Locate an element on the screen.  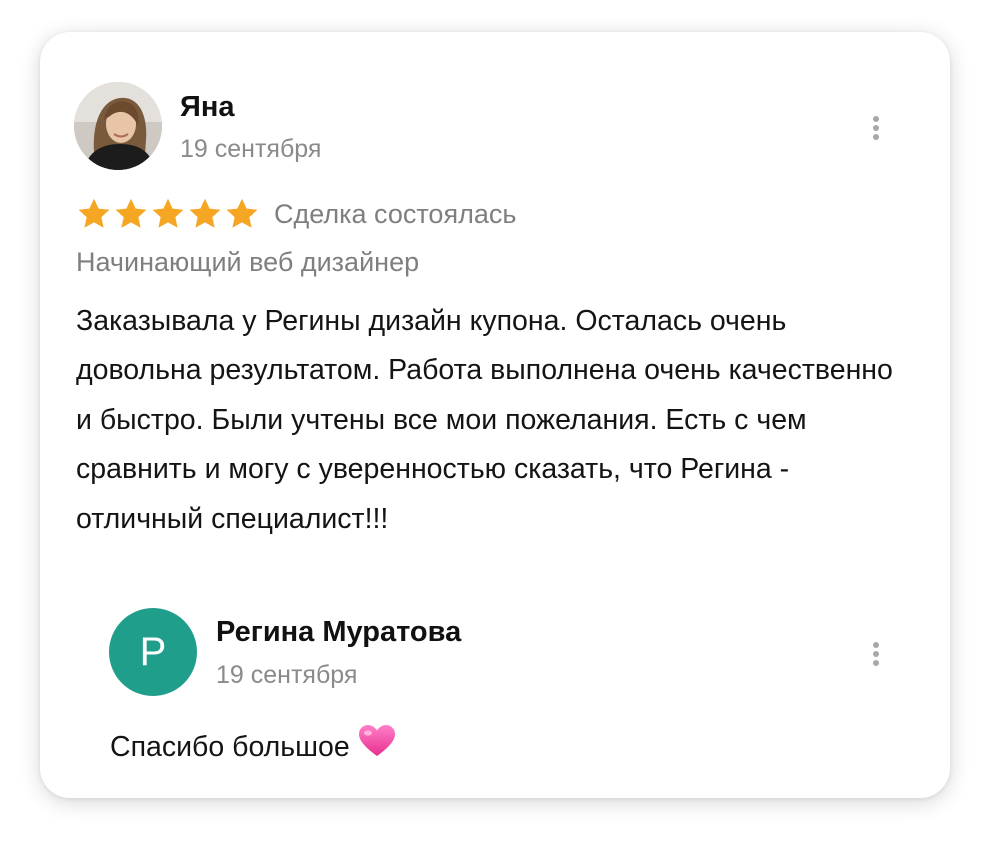
reply-date: 19 сентября is located at coordinates (287, 675).